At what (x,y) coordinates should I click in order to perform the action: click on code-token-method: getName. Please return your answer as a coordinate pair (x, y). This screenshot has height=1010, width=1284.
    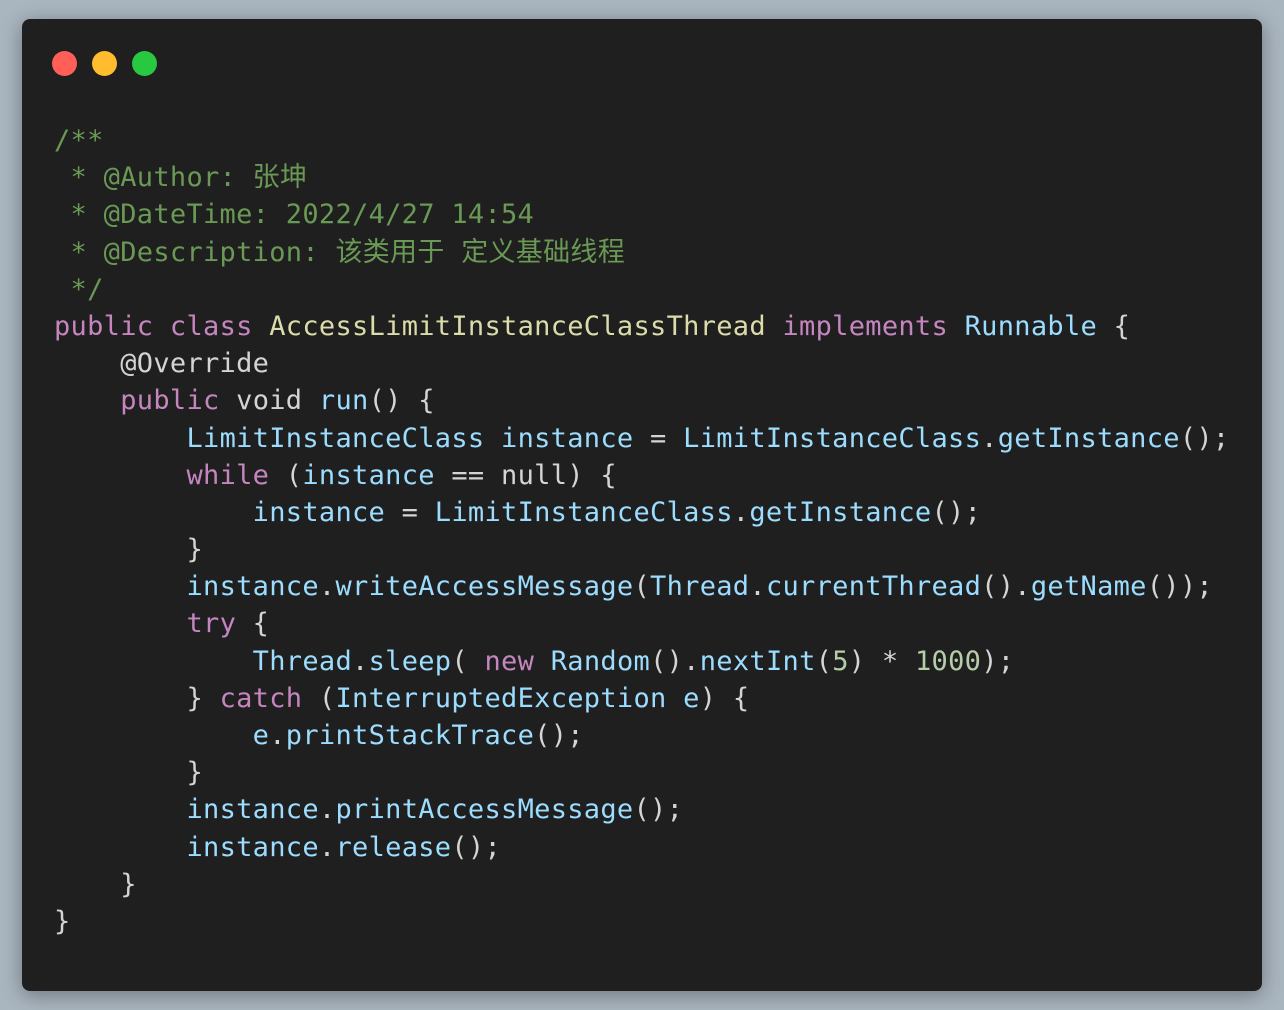
    Looking at the image, I should click on (1088, 587).